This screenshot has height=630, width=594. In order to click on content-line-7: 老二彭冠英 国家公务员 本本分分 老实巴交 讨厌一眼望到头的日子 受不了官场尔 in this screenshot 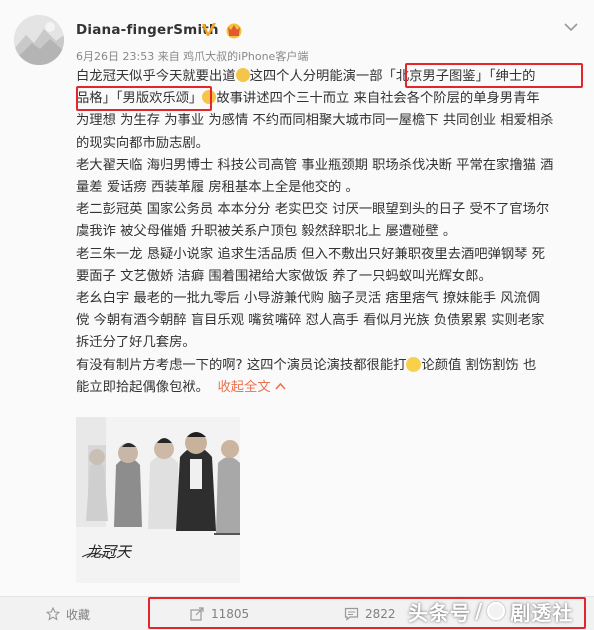, I will do `click(313, 210)`.